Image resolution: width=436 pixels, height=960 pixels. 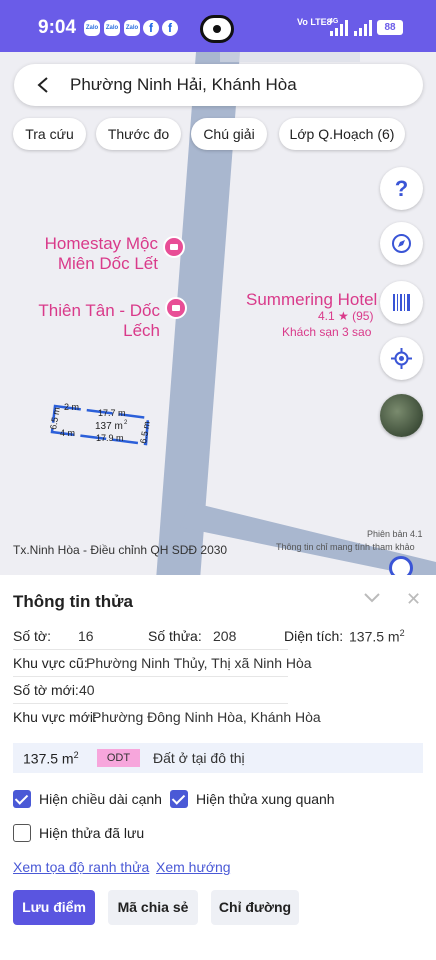 What do you see at coordinates (43, 85) in the screenshot?
I see `back-arrow-icon` at bounding box center [43, 85].